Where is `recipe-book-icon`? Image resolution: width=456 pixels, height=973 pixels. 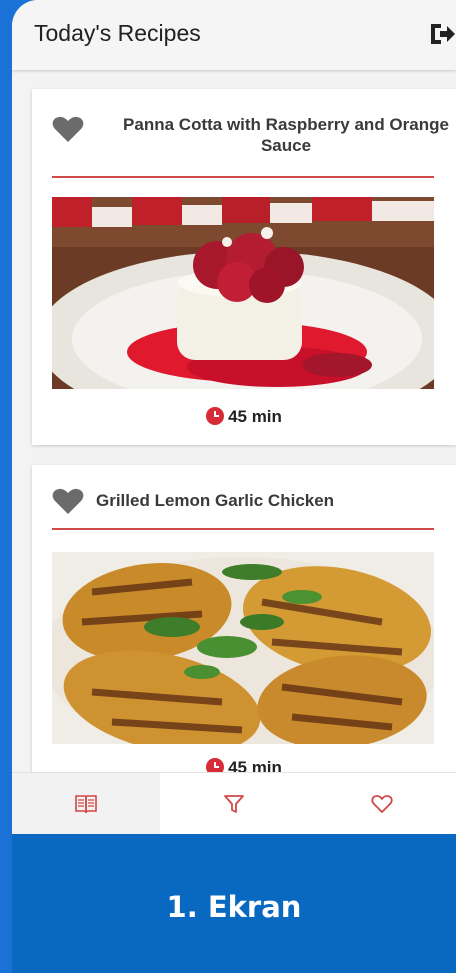
recipe-book-icon is located at coordinates (86, 804).